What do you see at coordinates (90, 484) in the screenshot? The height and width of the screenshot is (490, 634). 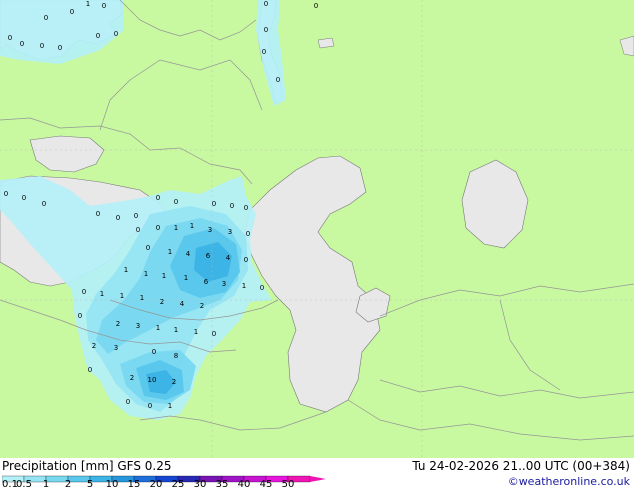 I see `scale-tick-label: 5` at bounding box center [90, 484].